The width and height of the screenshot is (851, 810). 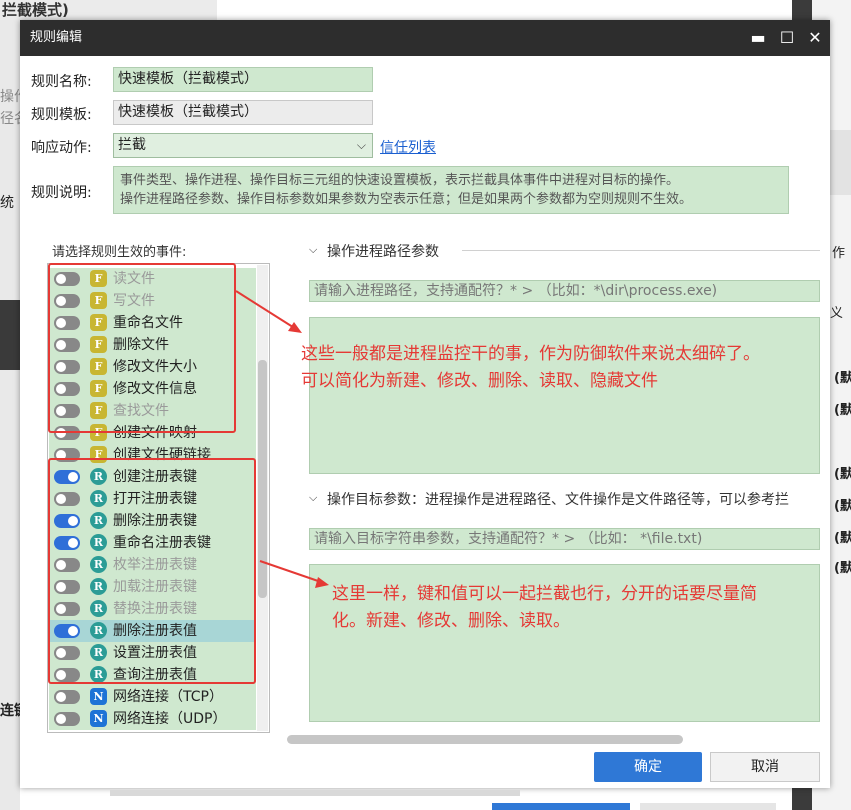 What do you see at coordinates (815, 38) in the screenshot?
I see `close-icon: ✕` at bounding box center [815, 38].